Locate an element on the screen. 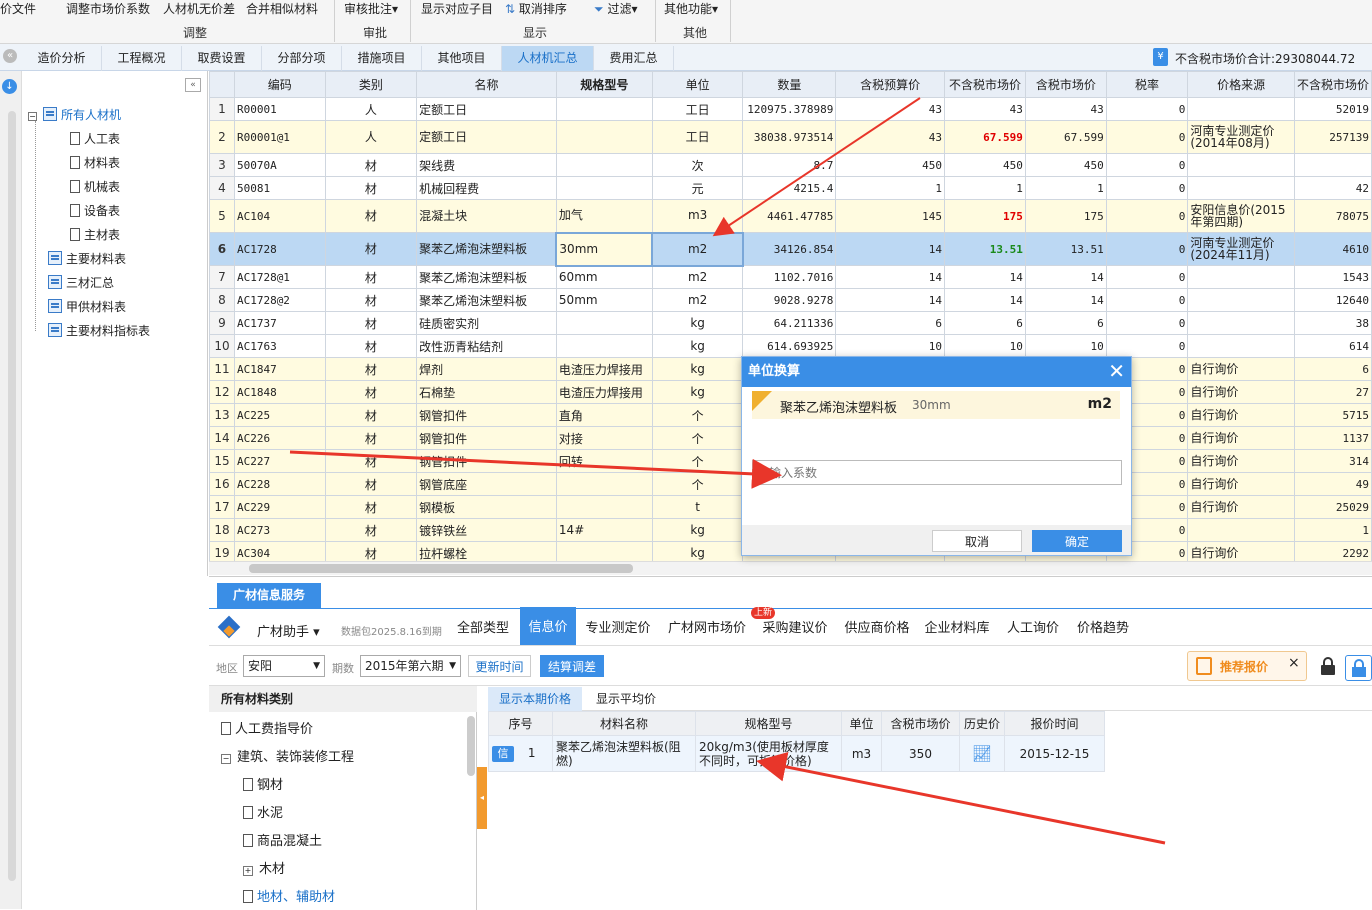 This screenshot has height=910, width=1372. col-header-spec: 规格型号 is located at coordinates (604, 84).